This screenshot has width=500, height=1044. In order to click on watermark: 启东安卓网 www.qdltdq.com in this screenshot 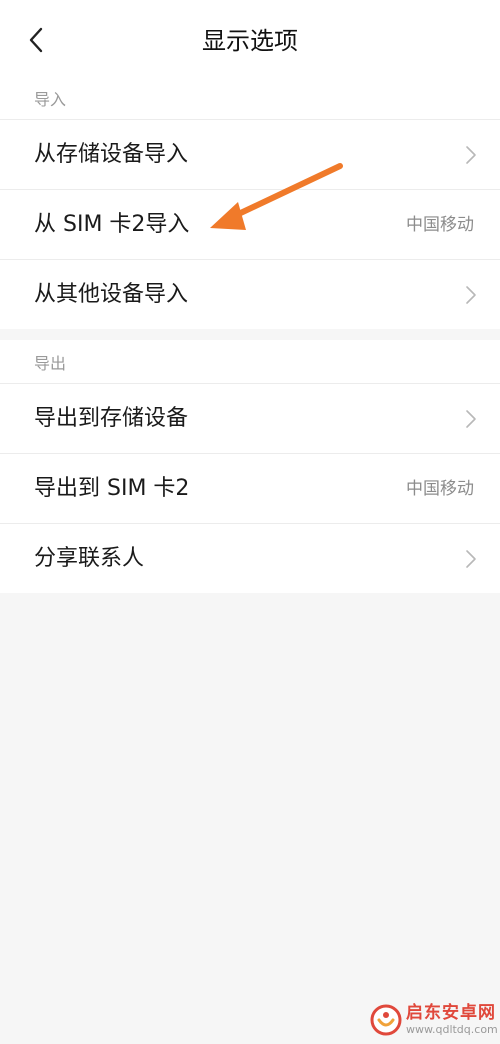, I will do `click(434, 1020)`.